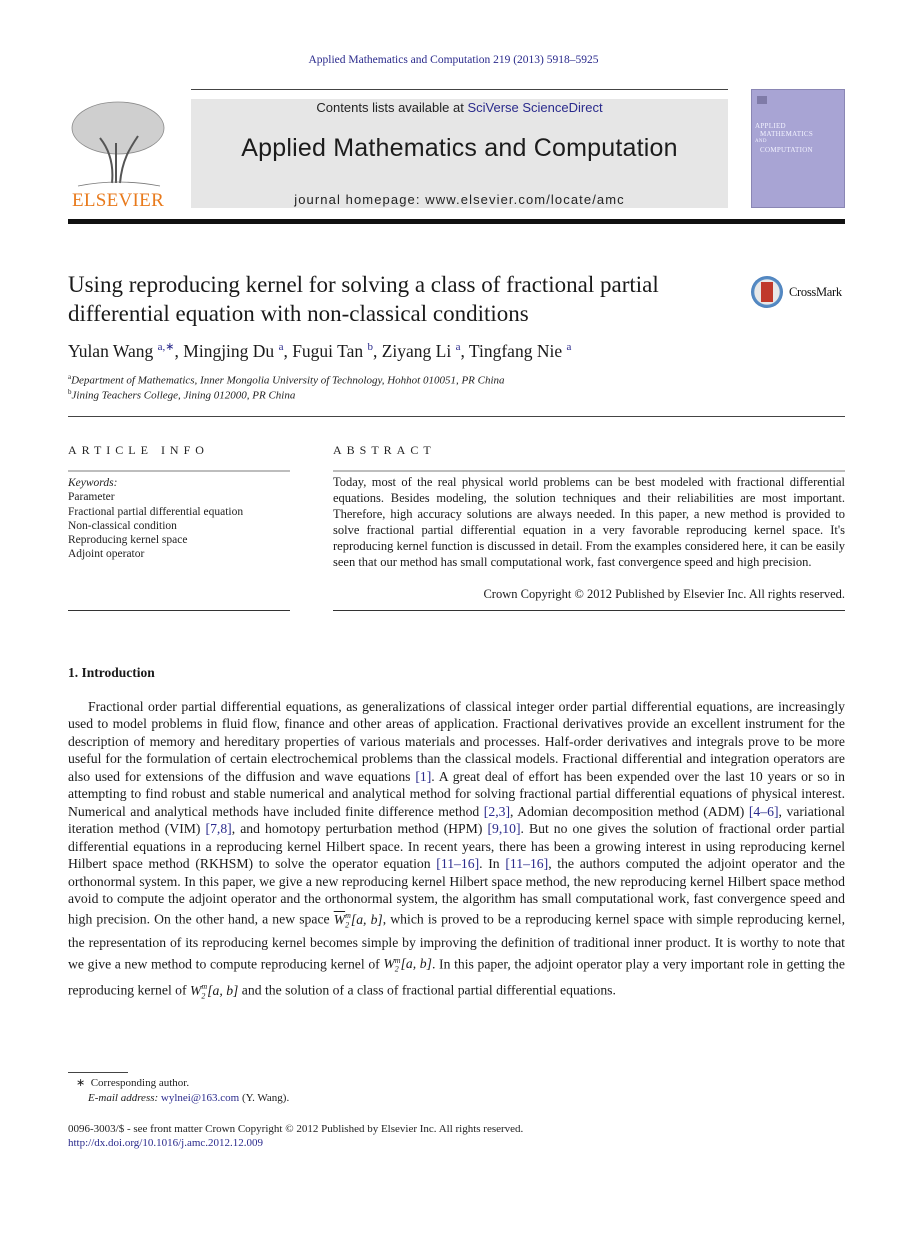 Image resolution: width=907 pixels, height=1238 pixels. I want to click on reference-link: [9,10], so click(503, 828).